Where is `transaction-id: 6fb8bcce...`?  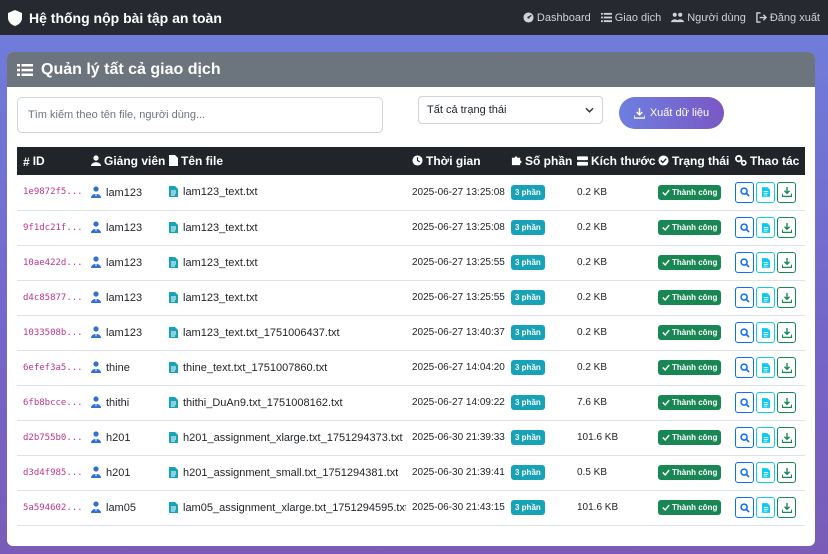 transaction-id: 6fb8bcce... is located at coordinates (51, 402).